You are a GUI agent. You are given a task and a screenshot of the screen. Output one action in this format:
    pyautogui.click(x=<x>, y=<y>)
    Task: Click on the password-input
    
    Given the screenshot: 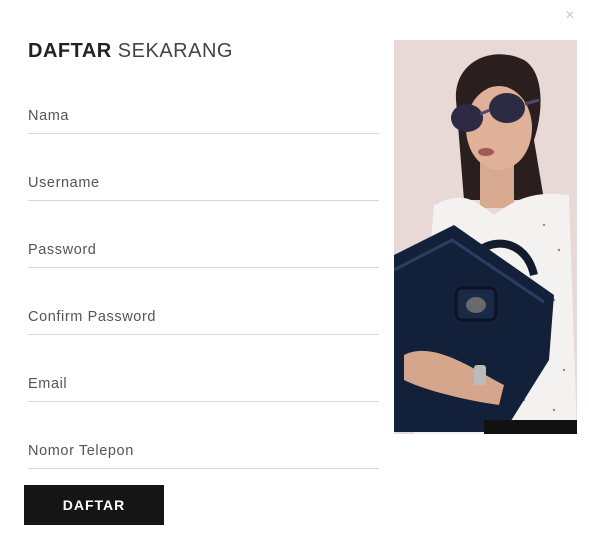 What is the action you would take?
    pyautogui.click(x=203, y=250)
    